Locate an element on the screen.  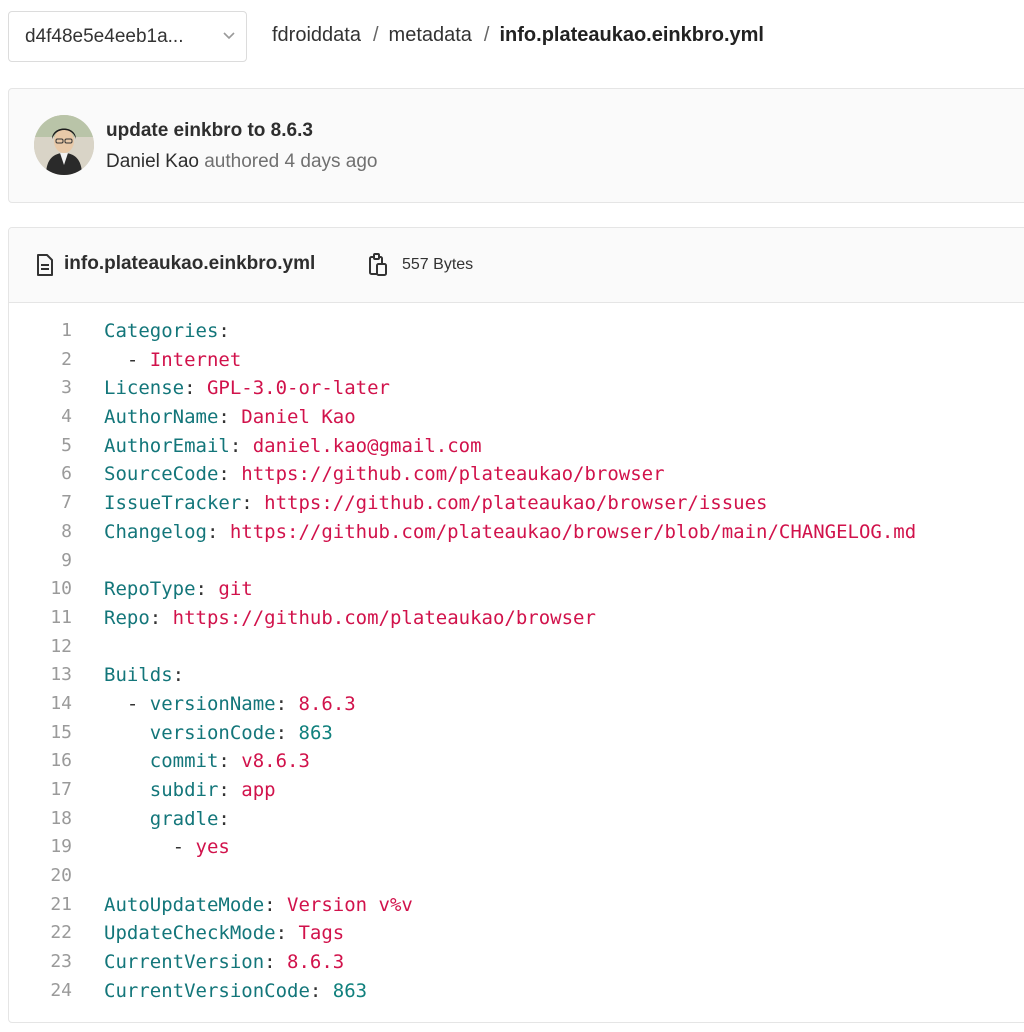
yaml-value: daniel.kao@gmail.com is located at coordinates (367, 445).